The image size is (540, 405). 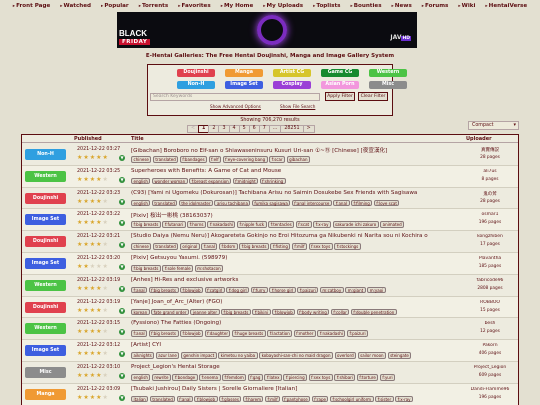 I want to click on tag-chip: f:harem, so click(x=253, y=399).